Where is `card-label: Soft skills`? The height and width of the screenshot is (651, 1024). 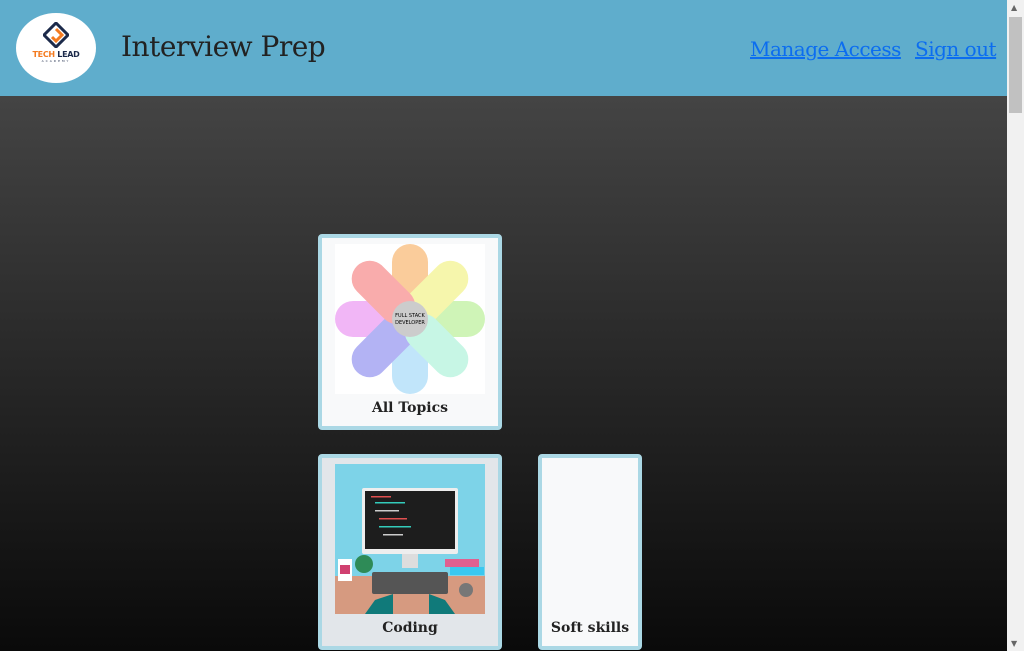
card-label: Soft skills is located at coordinates (590, 628).